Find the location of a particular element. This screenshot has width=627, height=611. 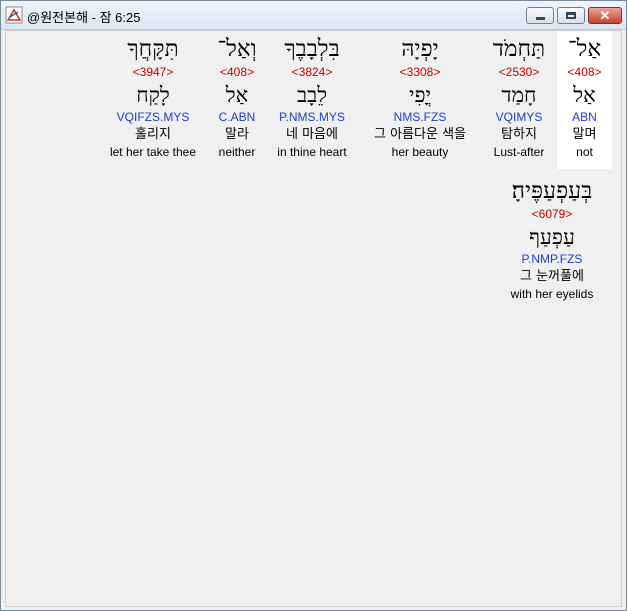

english-gloss: with her eyelids is located at coordinates (552, 294).